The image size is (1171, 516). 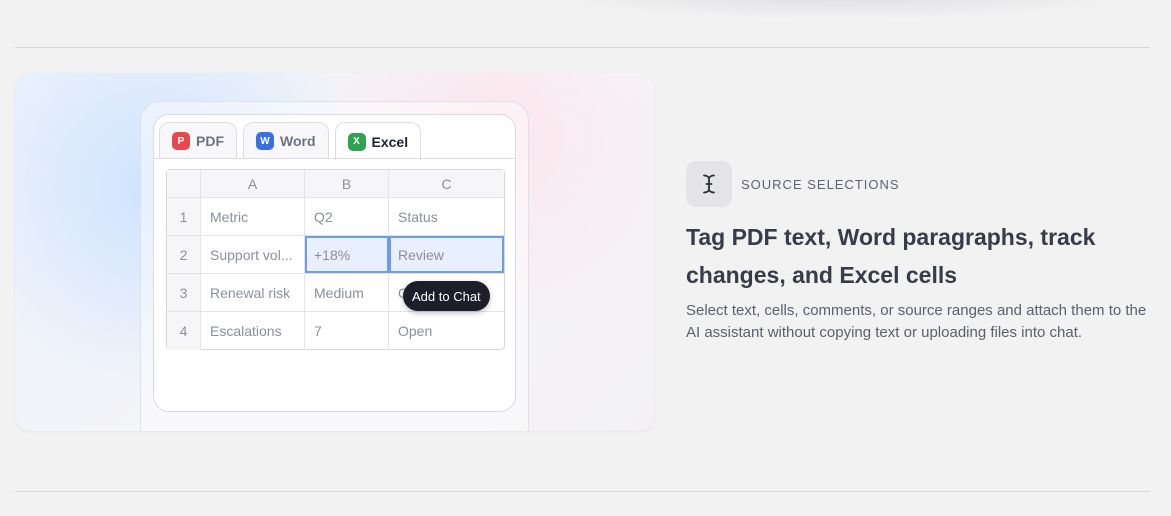 I want to click on table-row: 1 Metric Q2 Status, so click(x=335, y=217).